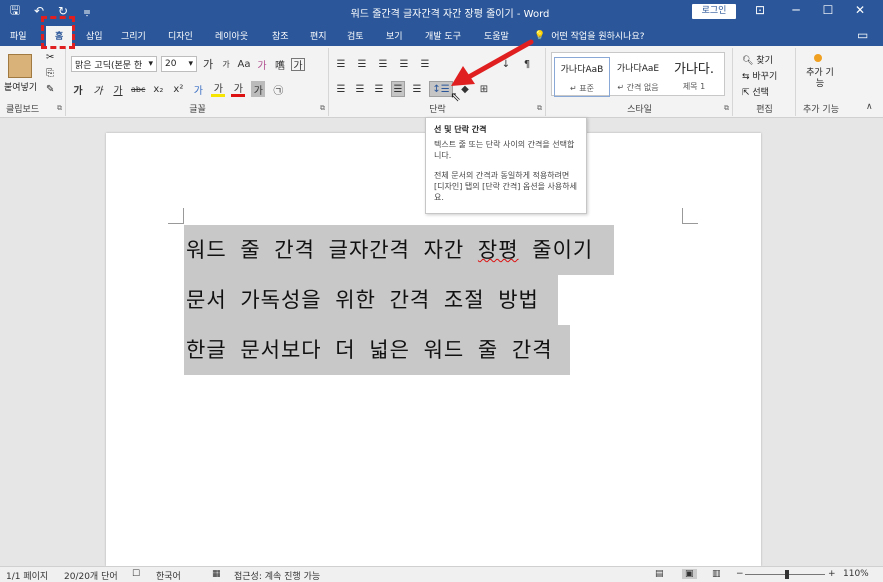 Image resolution: width=883 pixels, height=582 pixels. What do you see at coordinates (694, 77) in the screenshot?
I see `style-heading1: 가나다. 제목 1` at bounding box center [694, 77].